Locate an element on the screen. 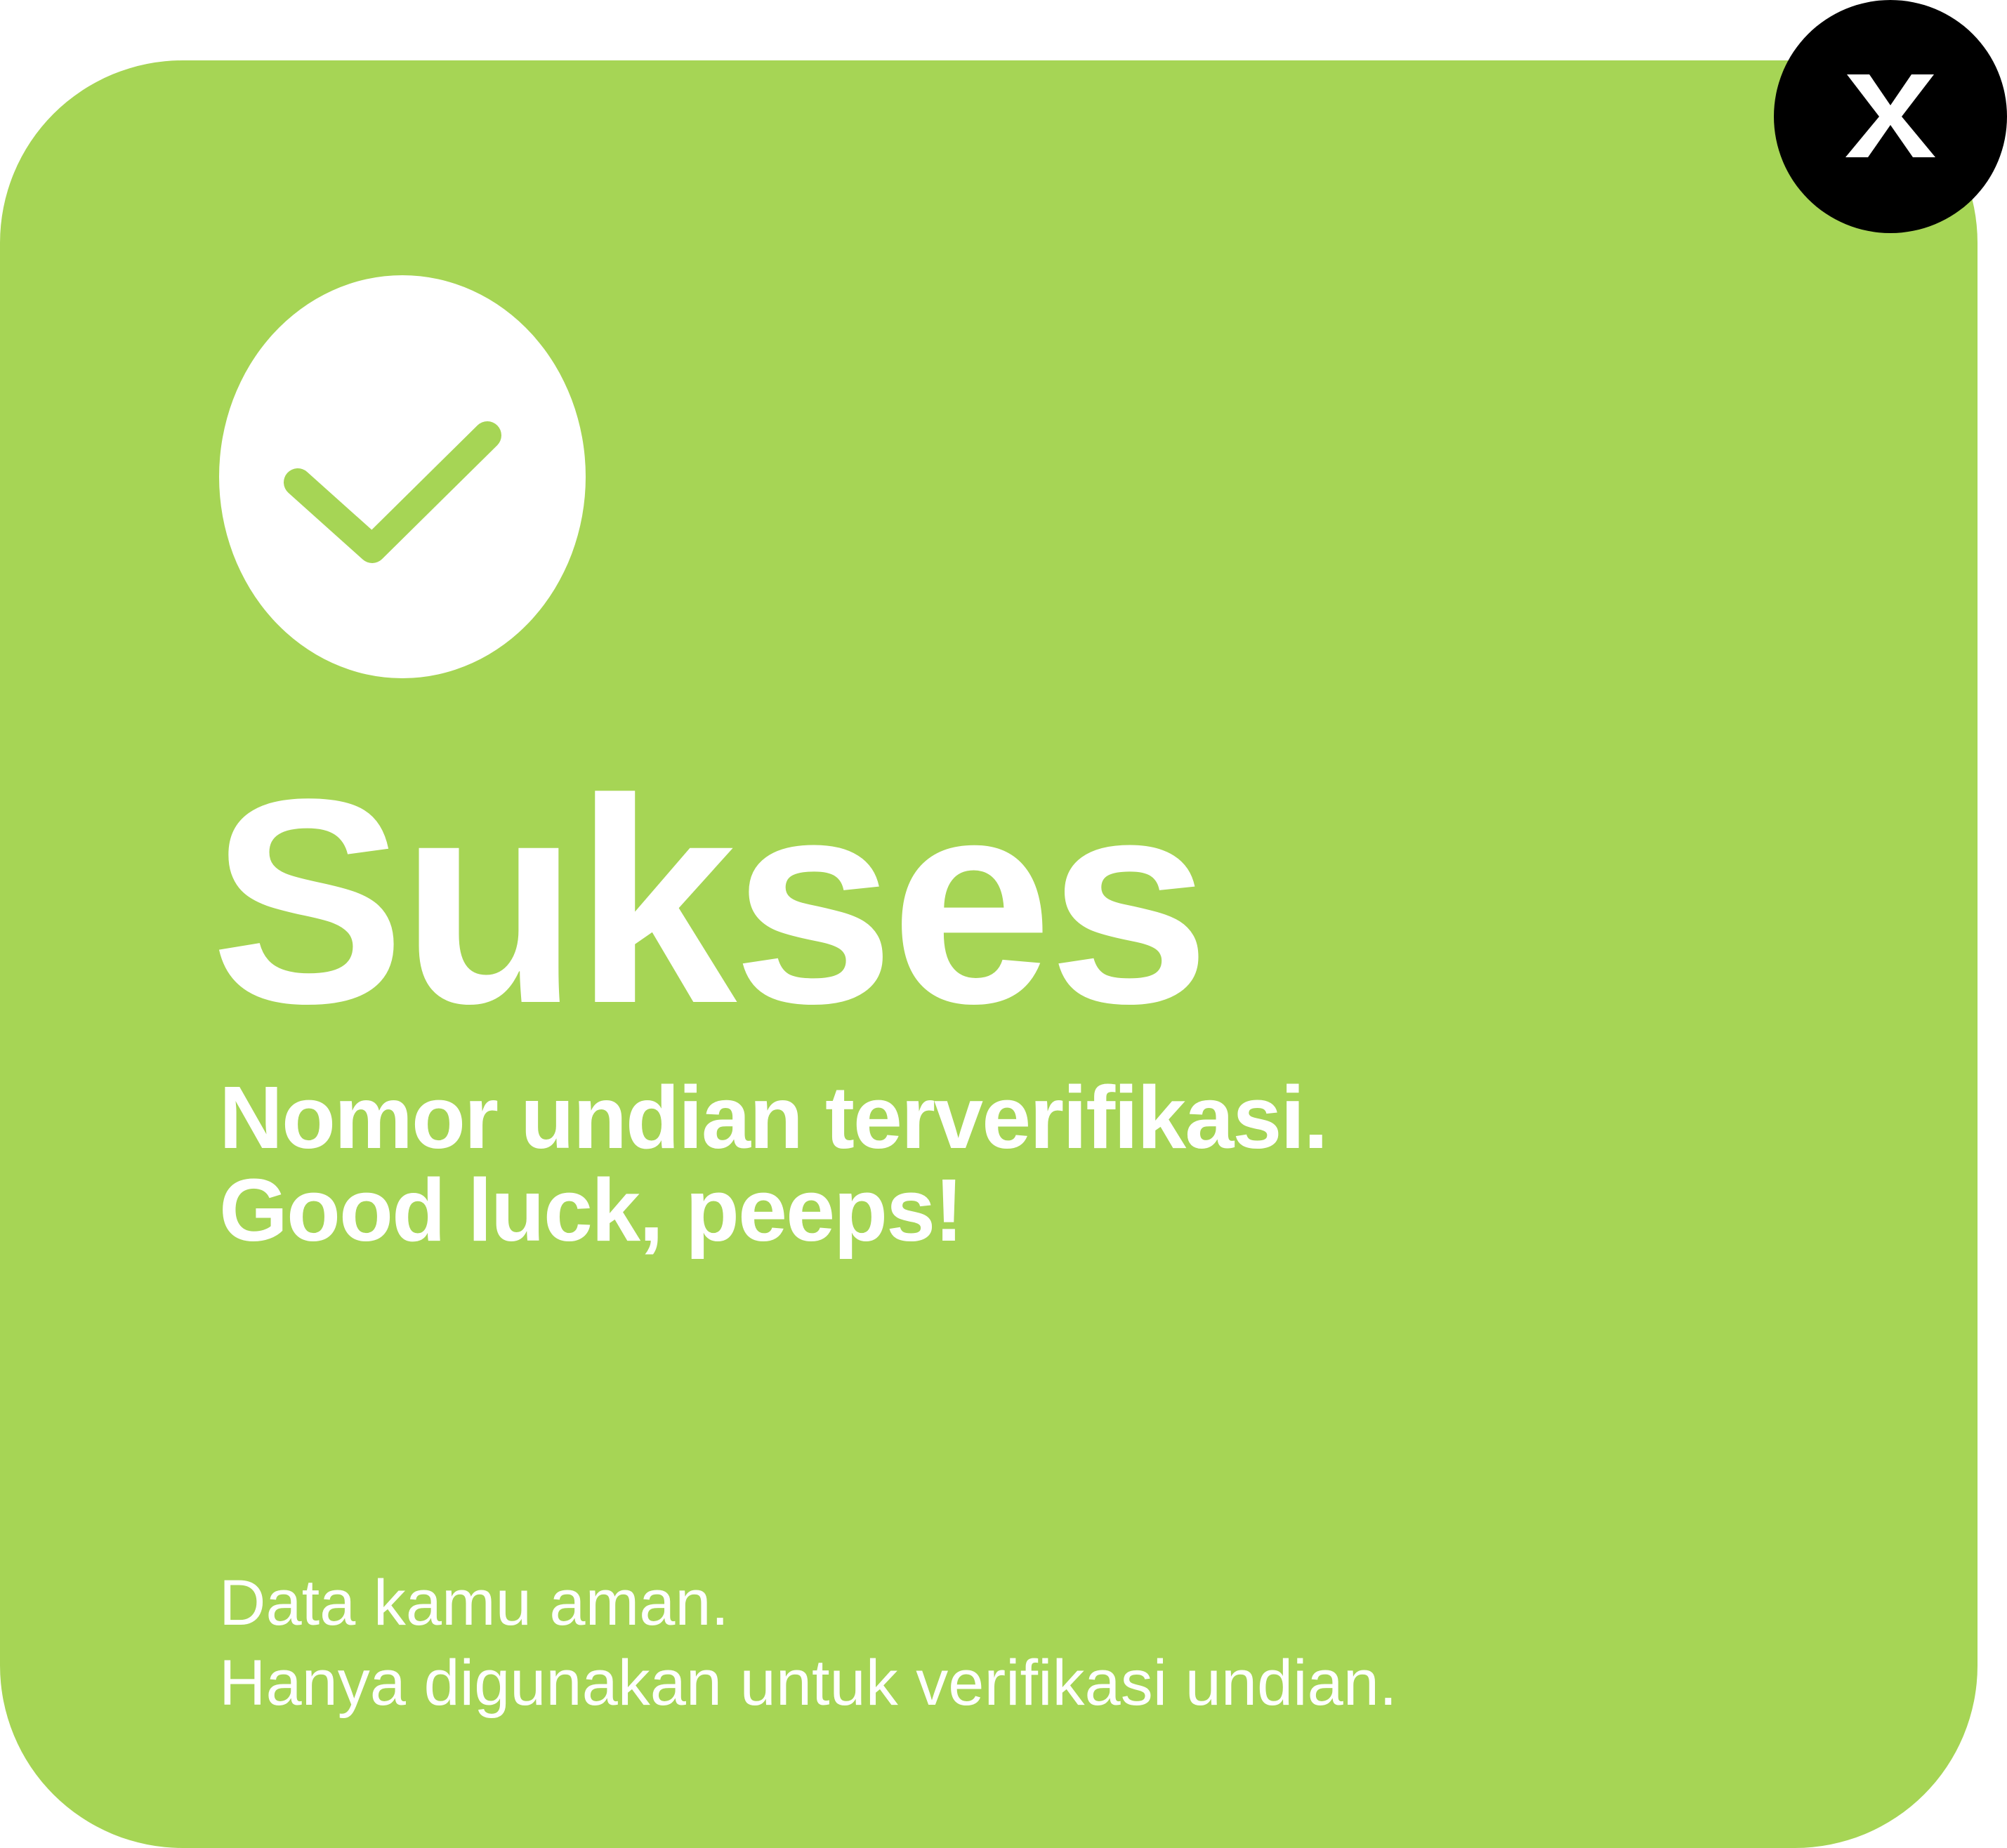 The width and height of the screenshot is (2007, 1848). close-icon is located at coordinates (1890, 115).